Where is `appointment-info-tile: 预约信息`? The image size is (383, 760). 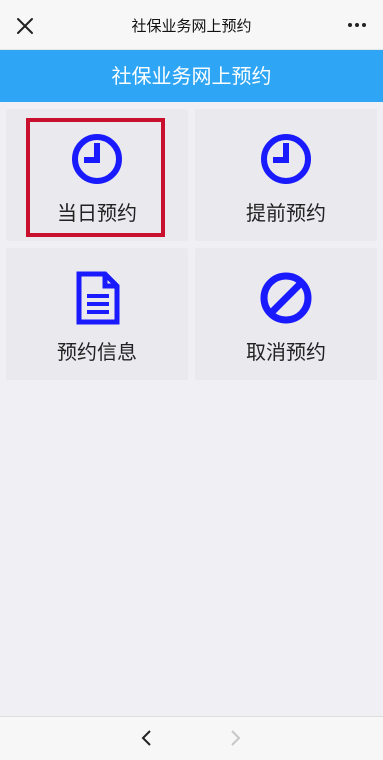 appointment-info-tile: 预约信息 is located at coordinates (97, 314).